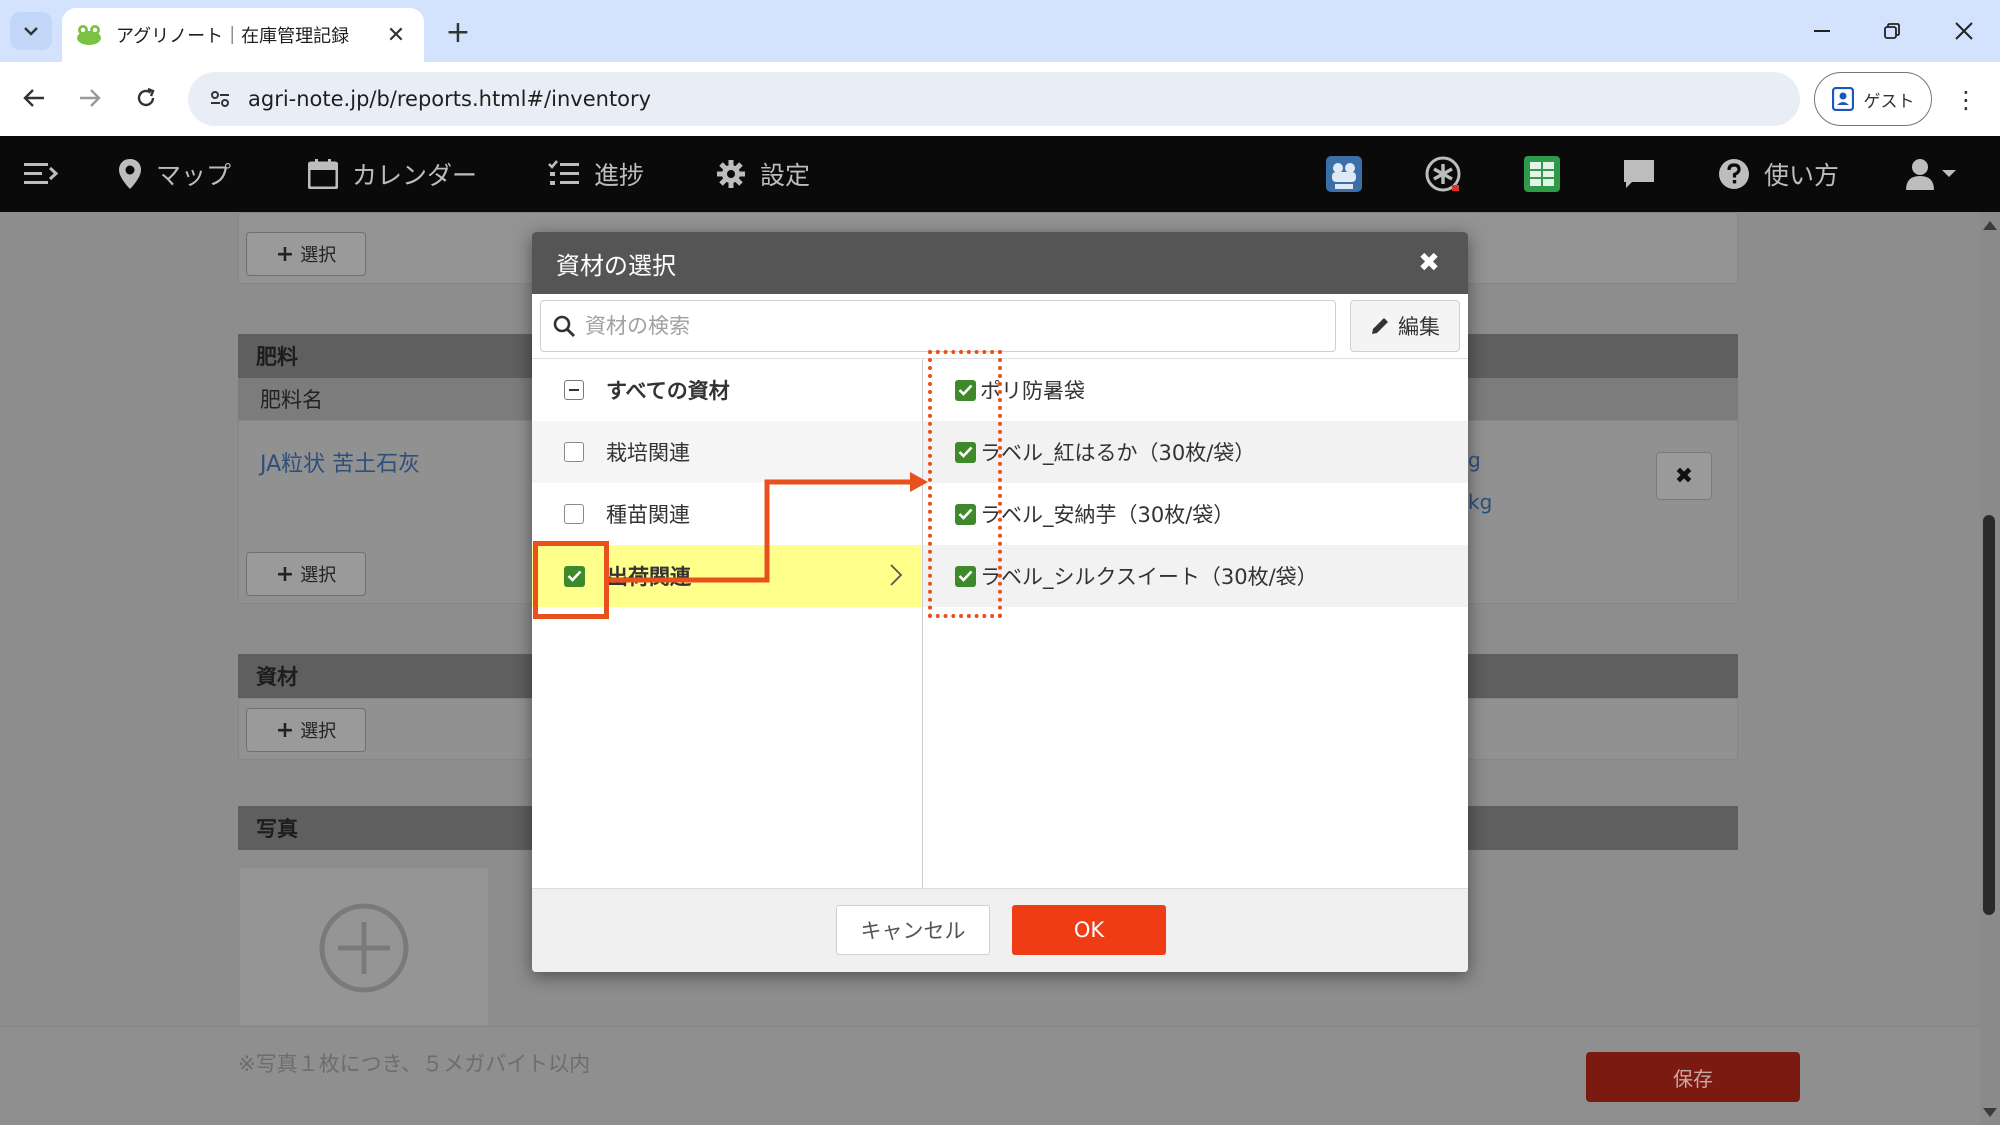 Image resolution: width=2000 pixels, height=1125 pixels. What do you see at coordinates (1474, 460) in the screenshot?
I see `fertilizer-amount-unit-1: g` at bounding box center [1474, 460].